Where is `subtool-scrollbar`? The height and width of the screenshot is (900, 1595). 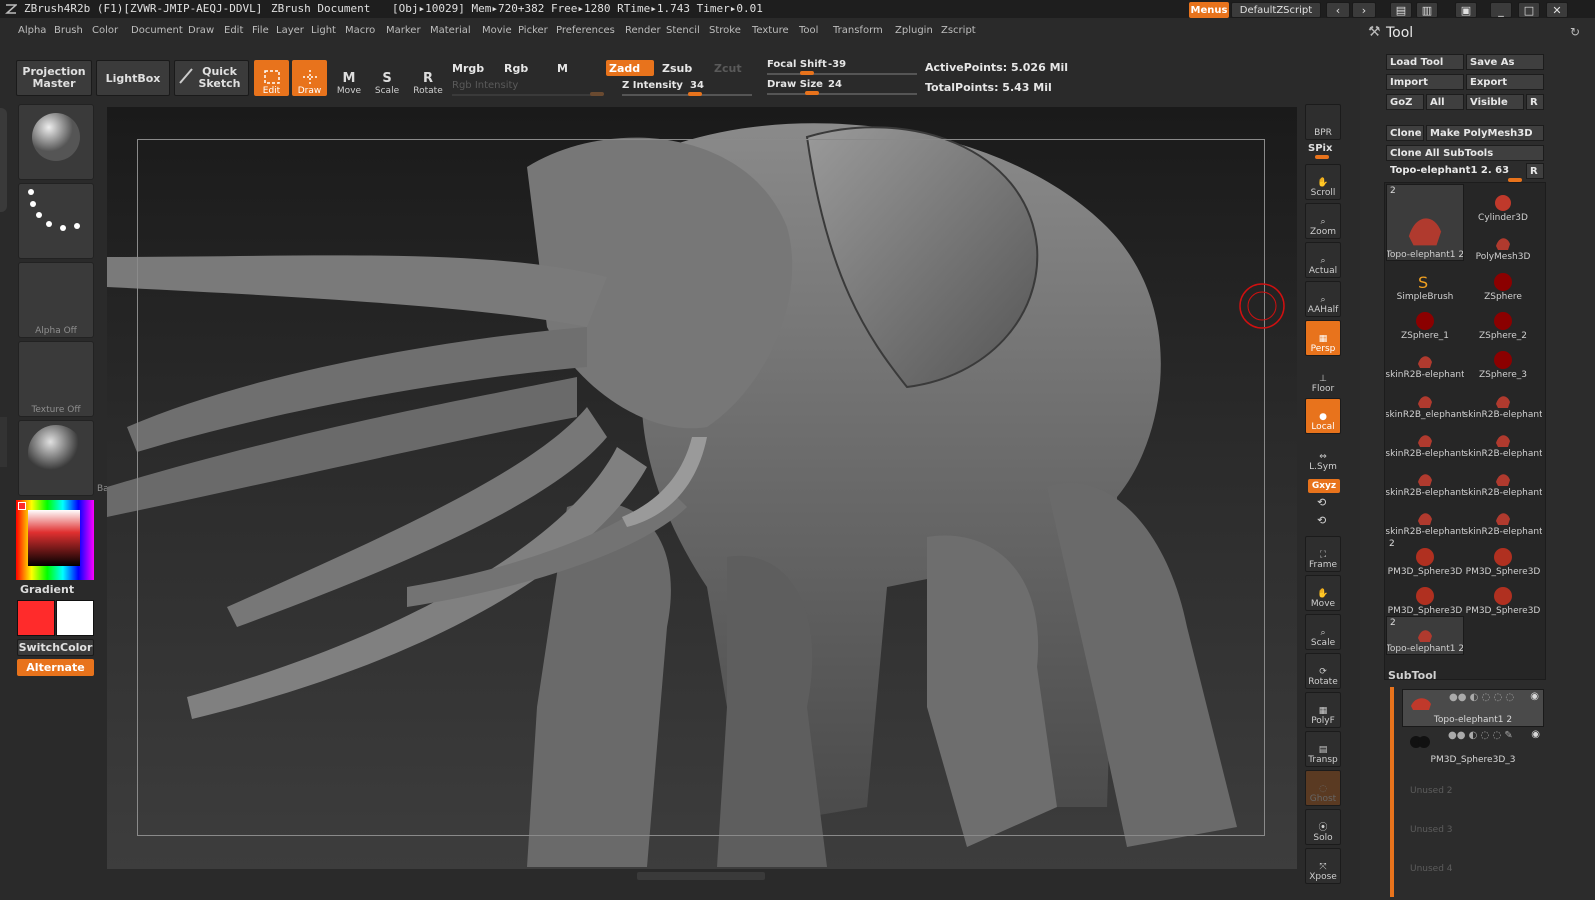 subtool-scrollbar is located at coordinates (1392, 792).